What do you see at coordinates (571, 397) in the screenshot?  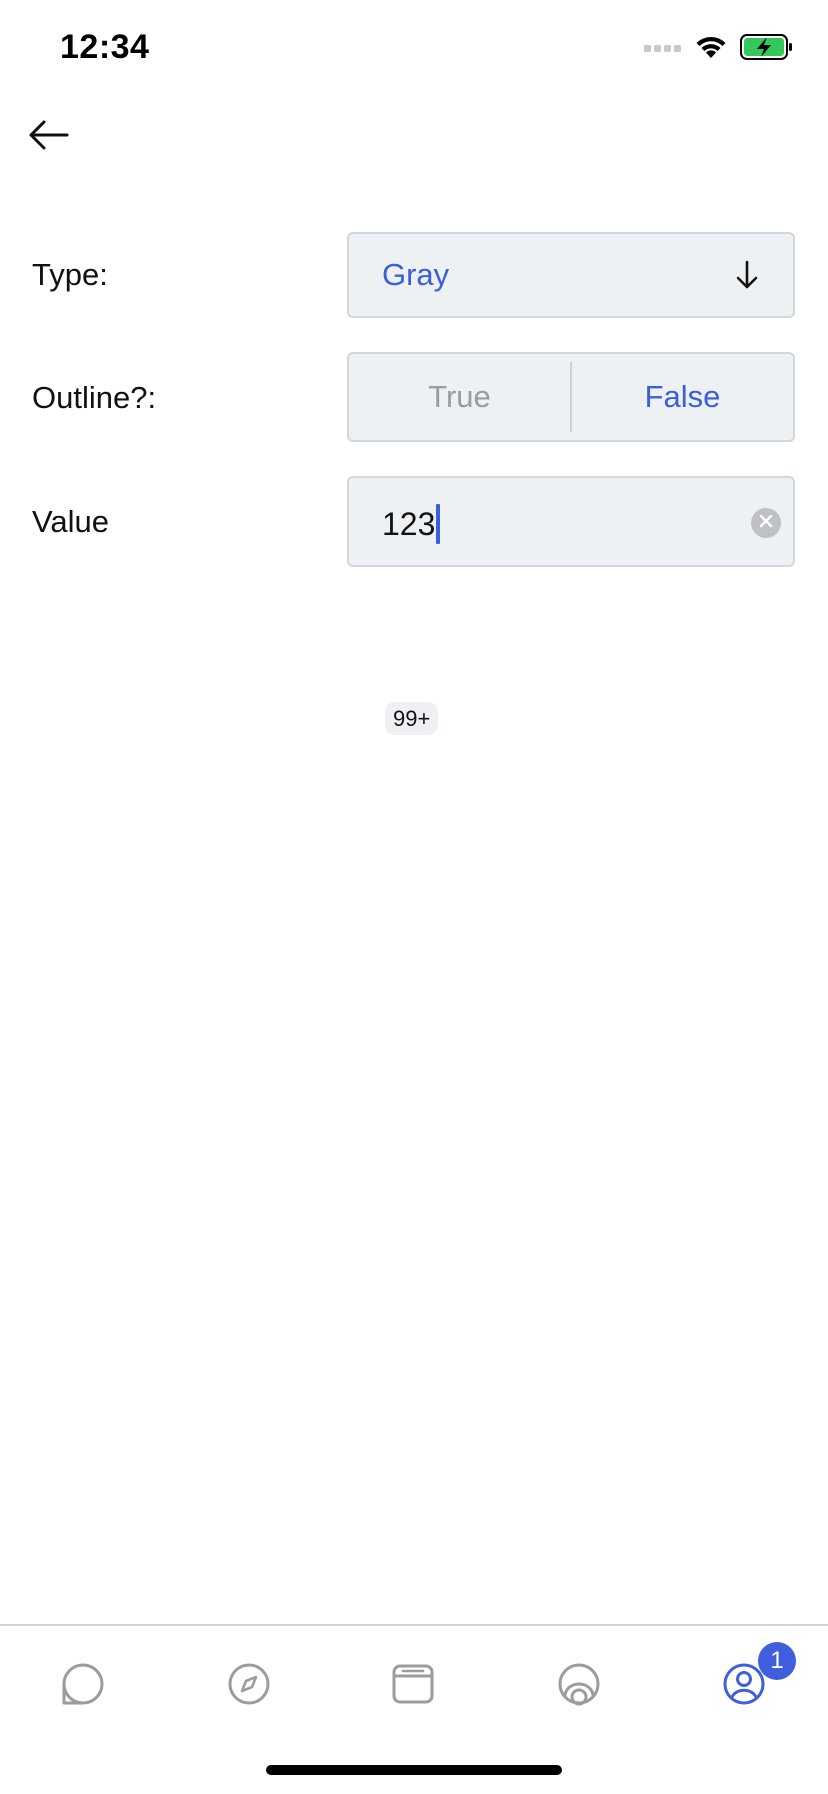 I see `outline-segmented-control: True False` at bounding box center [571, 397].